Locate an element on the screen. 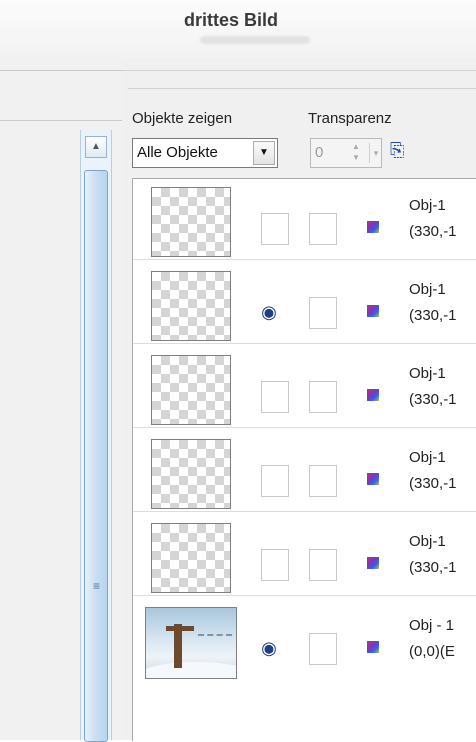 The width and height of the screenshot is (476, 742). new-object-icon: ⎘ is located at coordinates (401, 152).